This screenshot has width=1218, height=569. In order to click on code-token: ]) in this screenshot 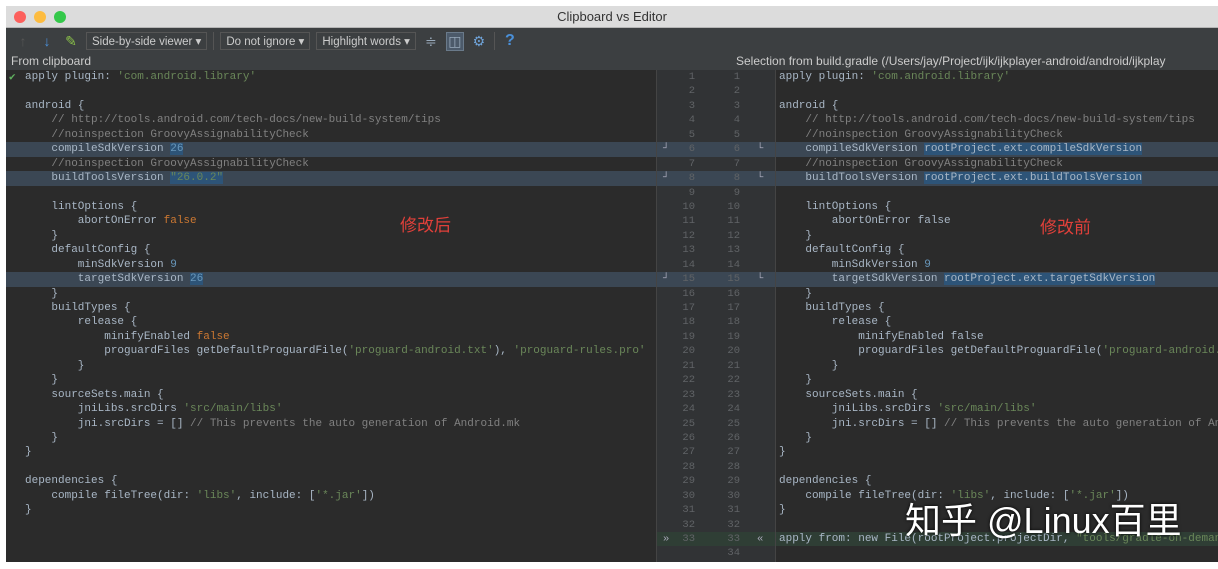, I will do `click(368, 495)`.